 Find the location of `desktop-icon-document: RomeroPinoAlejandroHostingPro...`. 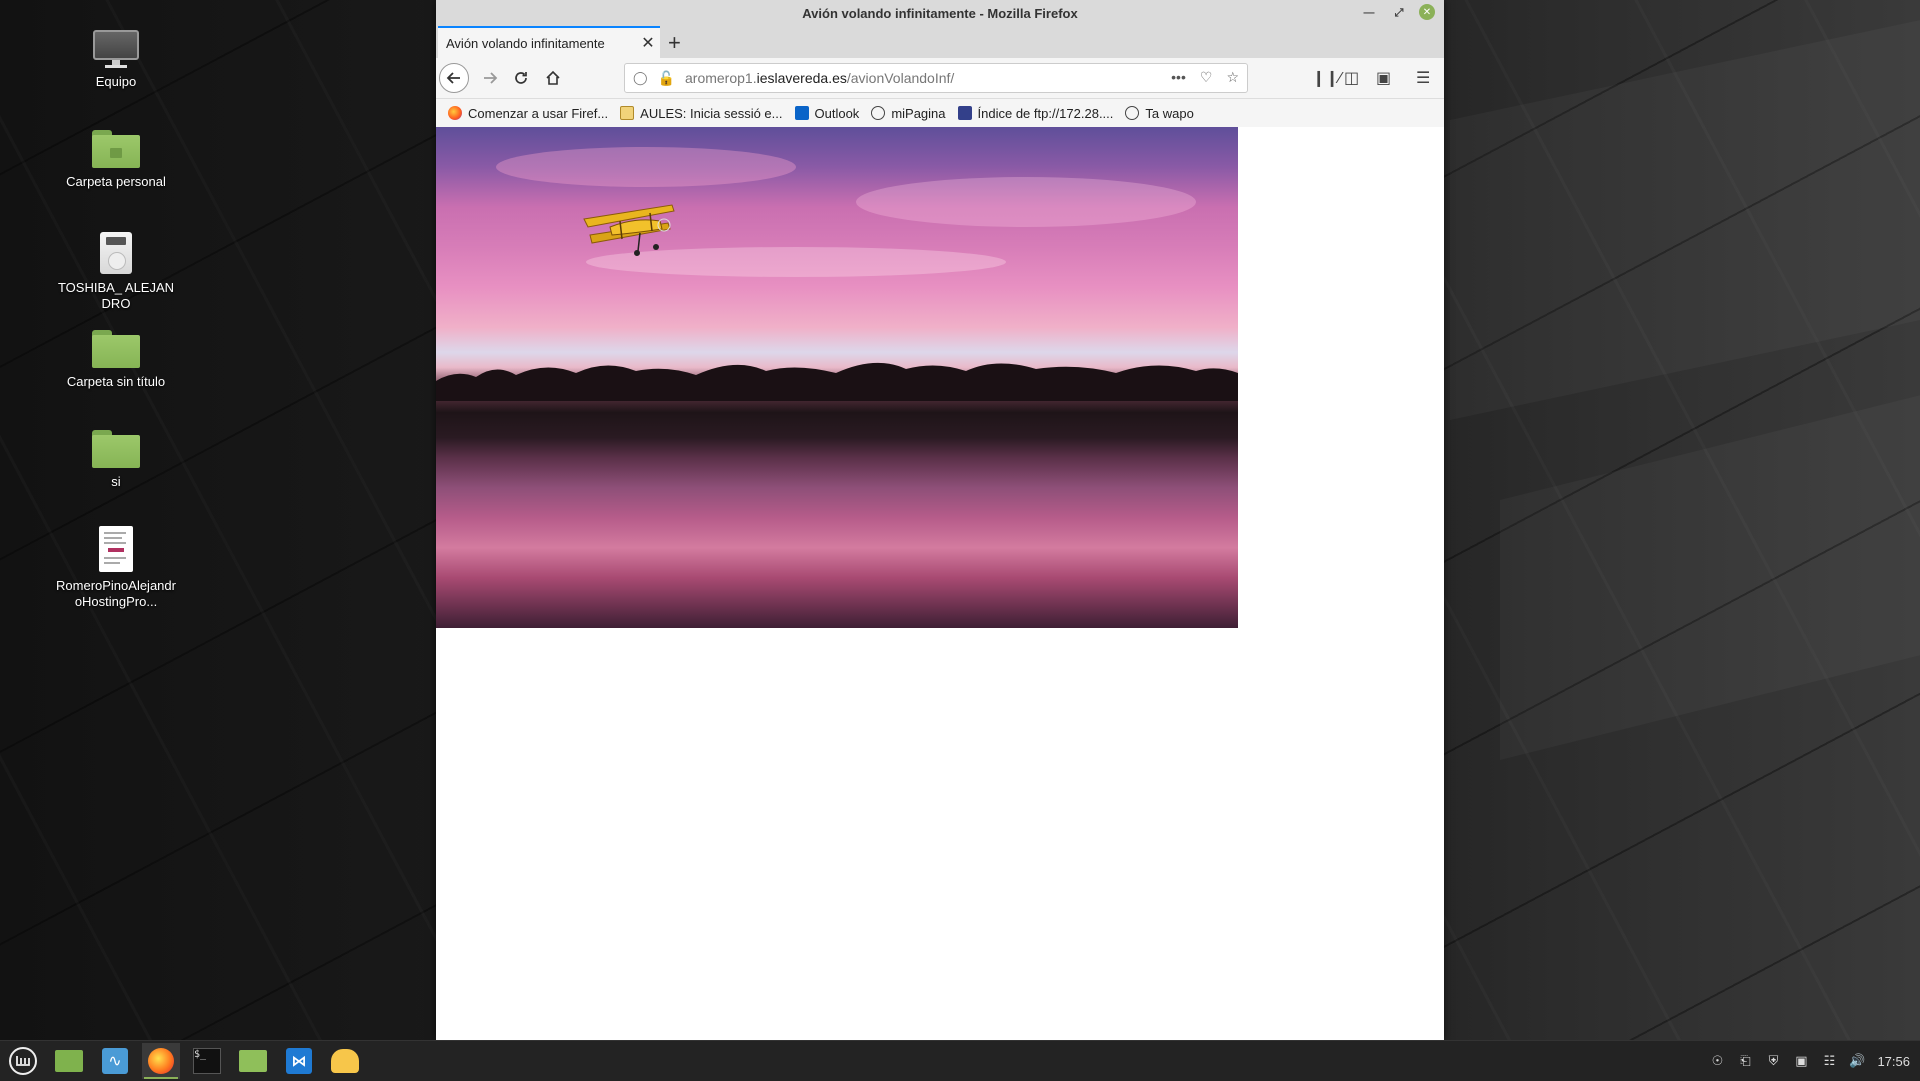

desktop-icon-document: RomeroPinoAlejandroHostingPro... is located at coordinates (116, 568).